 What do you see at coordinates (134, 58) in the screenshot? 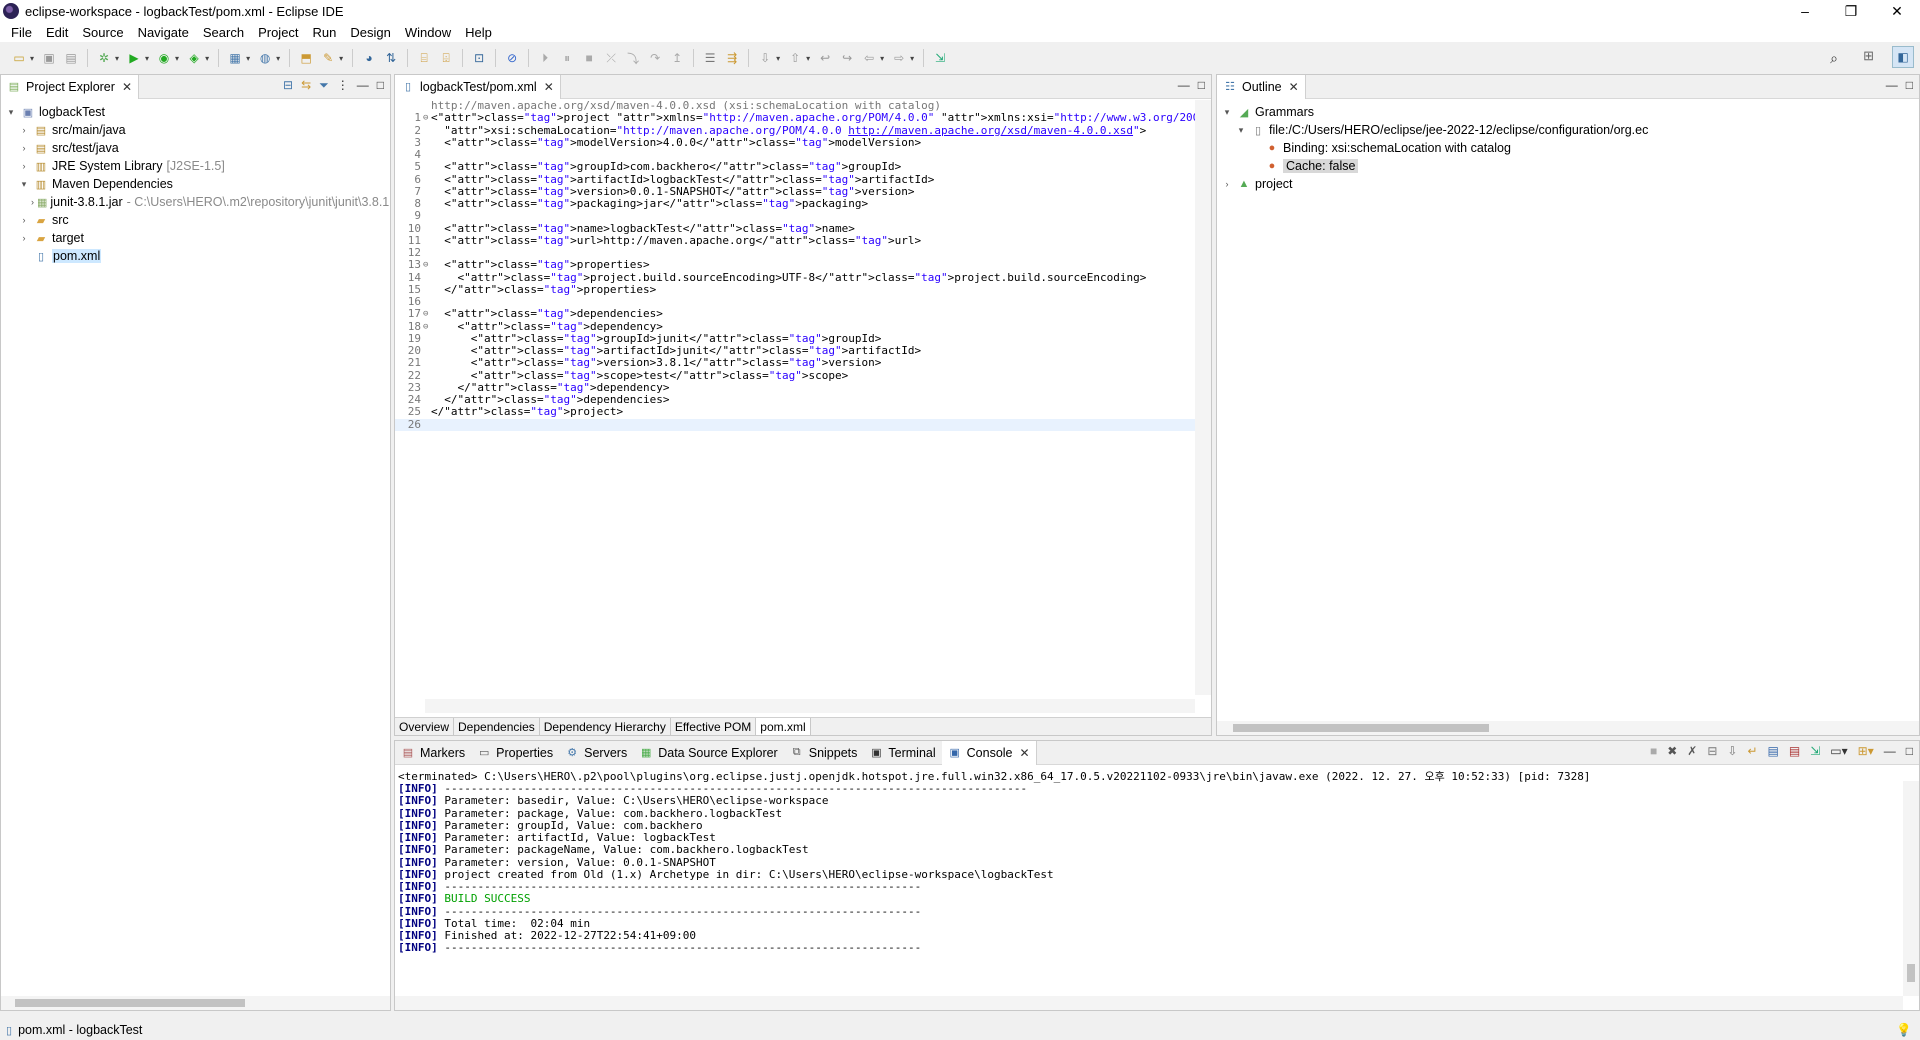
I see `run-icon: ▶` at bounding box center [134, 58].